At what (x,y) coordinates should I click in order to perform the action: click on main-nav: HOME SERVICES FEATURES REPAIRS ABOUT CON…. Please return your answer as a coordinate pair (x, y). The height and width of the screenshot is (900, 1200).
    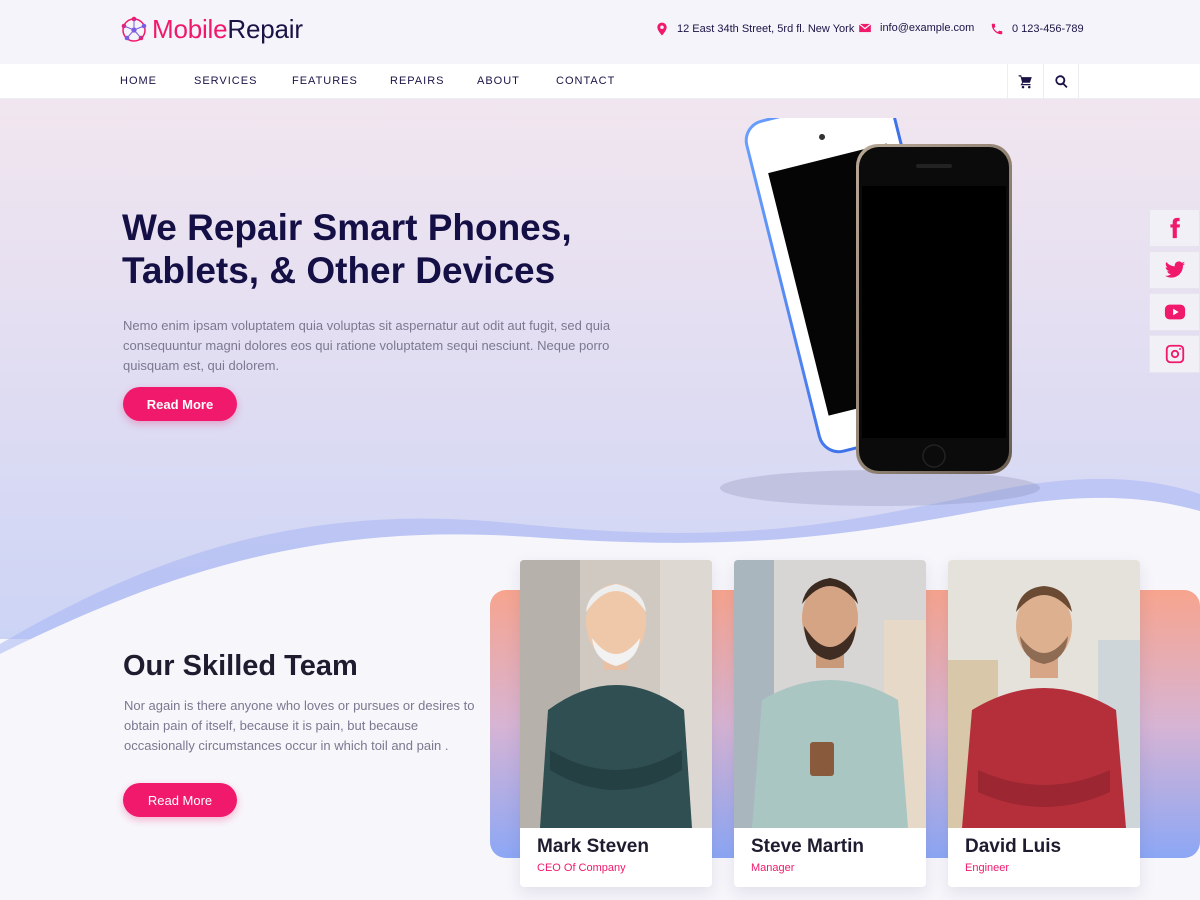
    Looking at the image, I should click on (600, 81).